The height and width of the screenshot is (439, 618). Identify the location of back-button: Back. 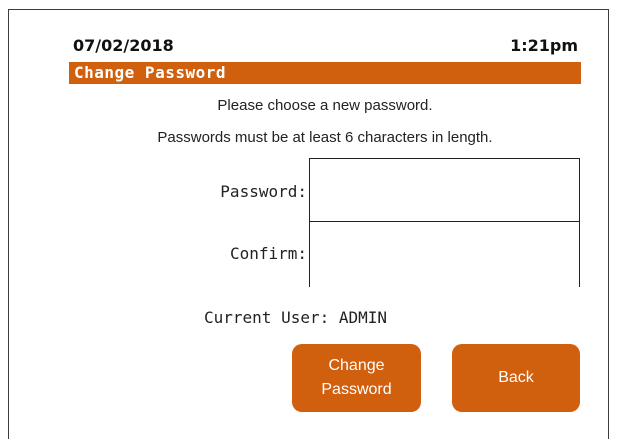
(516, 378).